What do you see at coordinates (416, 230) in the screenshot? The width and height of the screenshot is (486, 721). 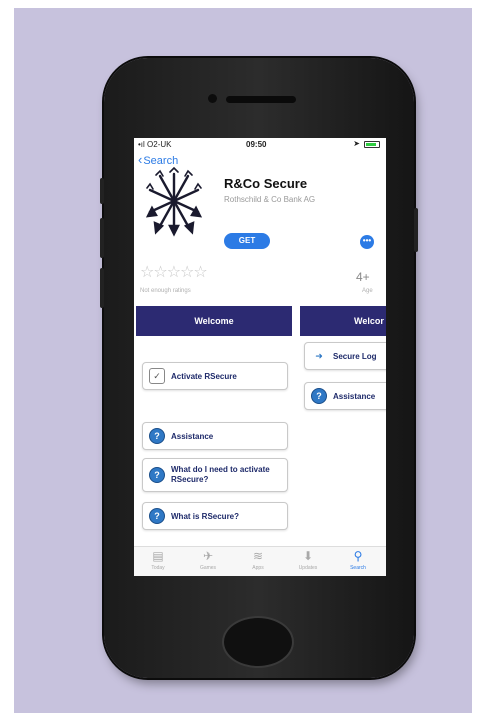 I see `power-button` at bounding box center [416, 230].